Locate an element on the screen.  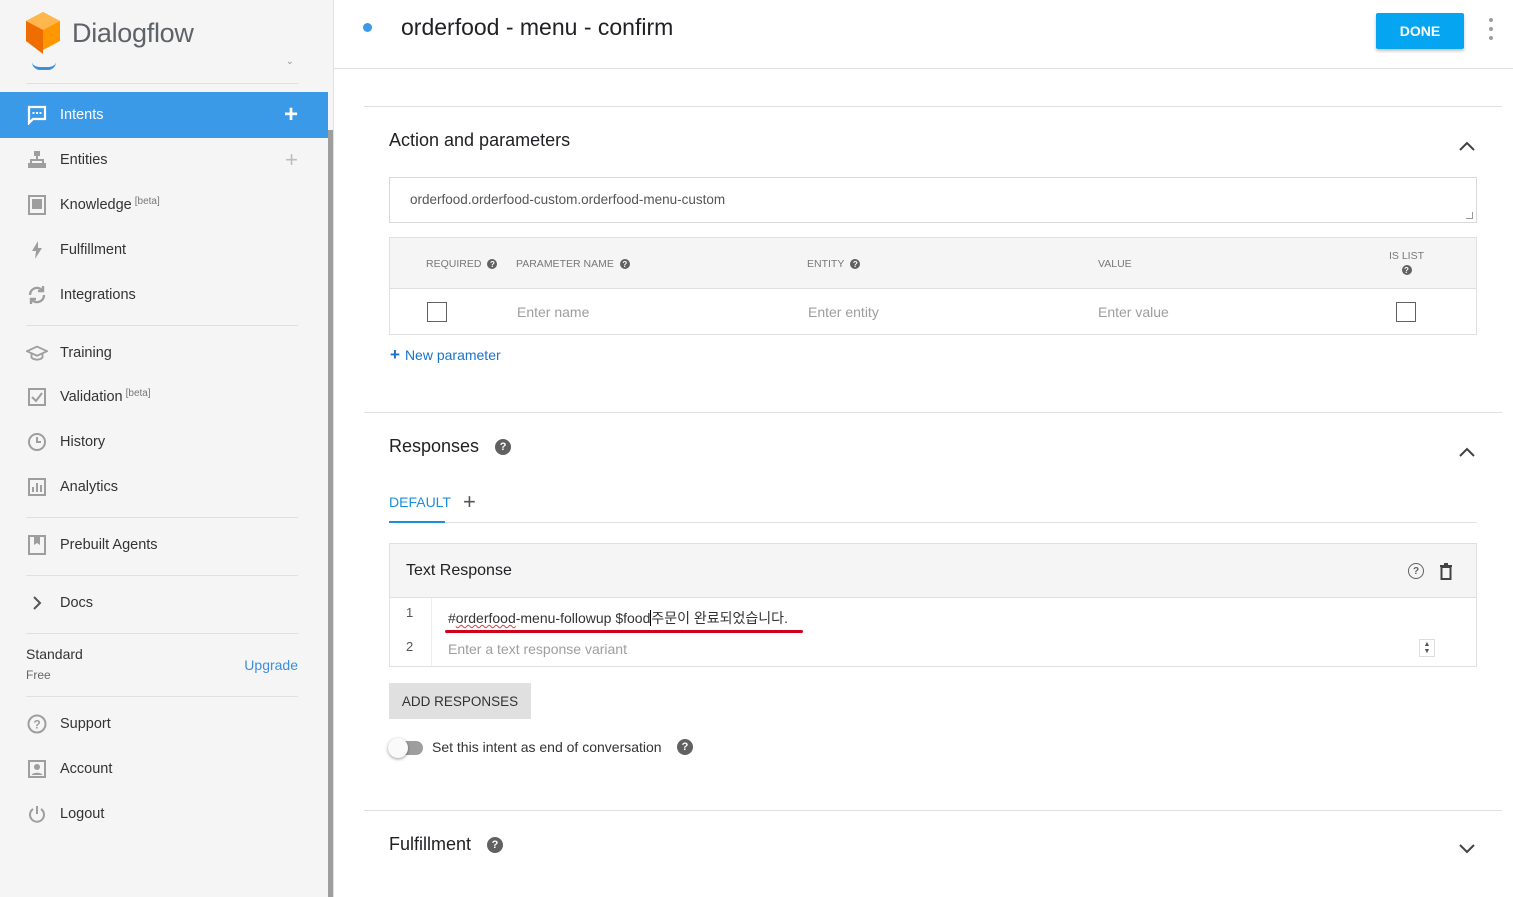
chevron-down-icon is located at coordinates (1467, 849).